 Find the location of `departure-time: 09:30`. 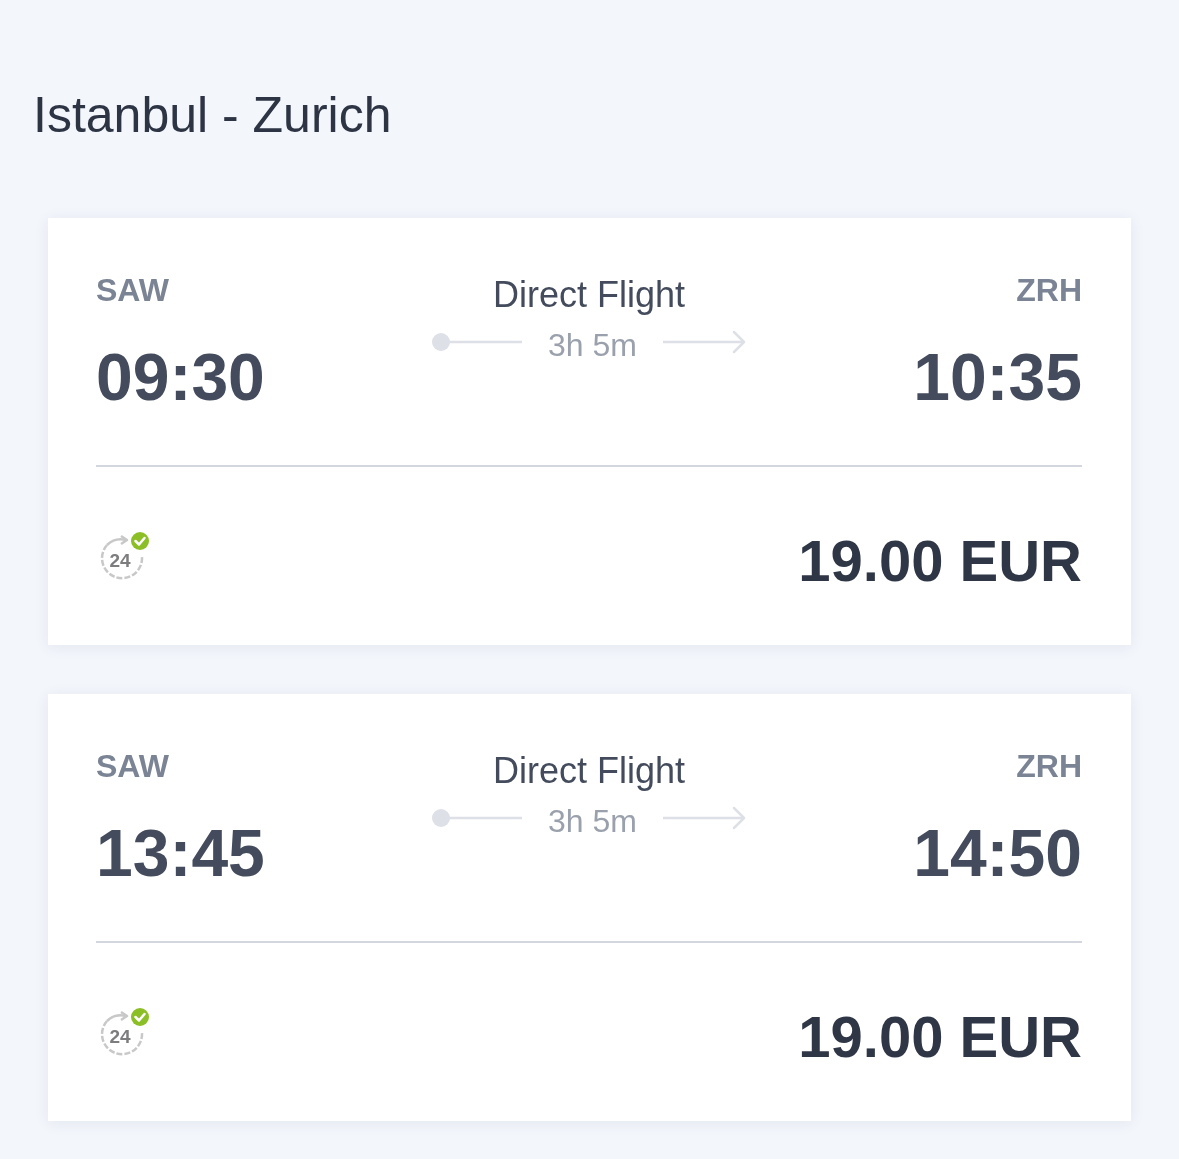

departure-time: 09:30 is located at coordinates (180, 377).